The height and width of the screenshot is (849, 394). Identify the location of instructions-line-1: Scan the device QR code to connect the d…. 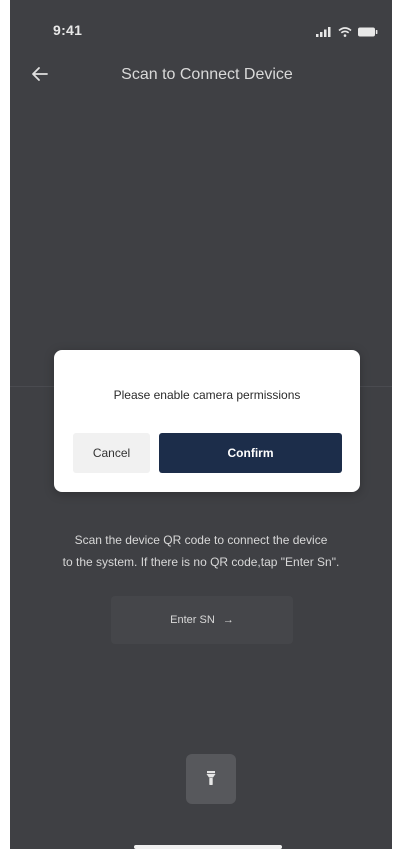
(201, 540).